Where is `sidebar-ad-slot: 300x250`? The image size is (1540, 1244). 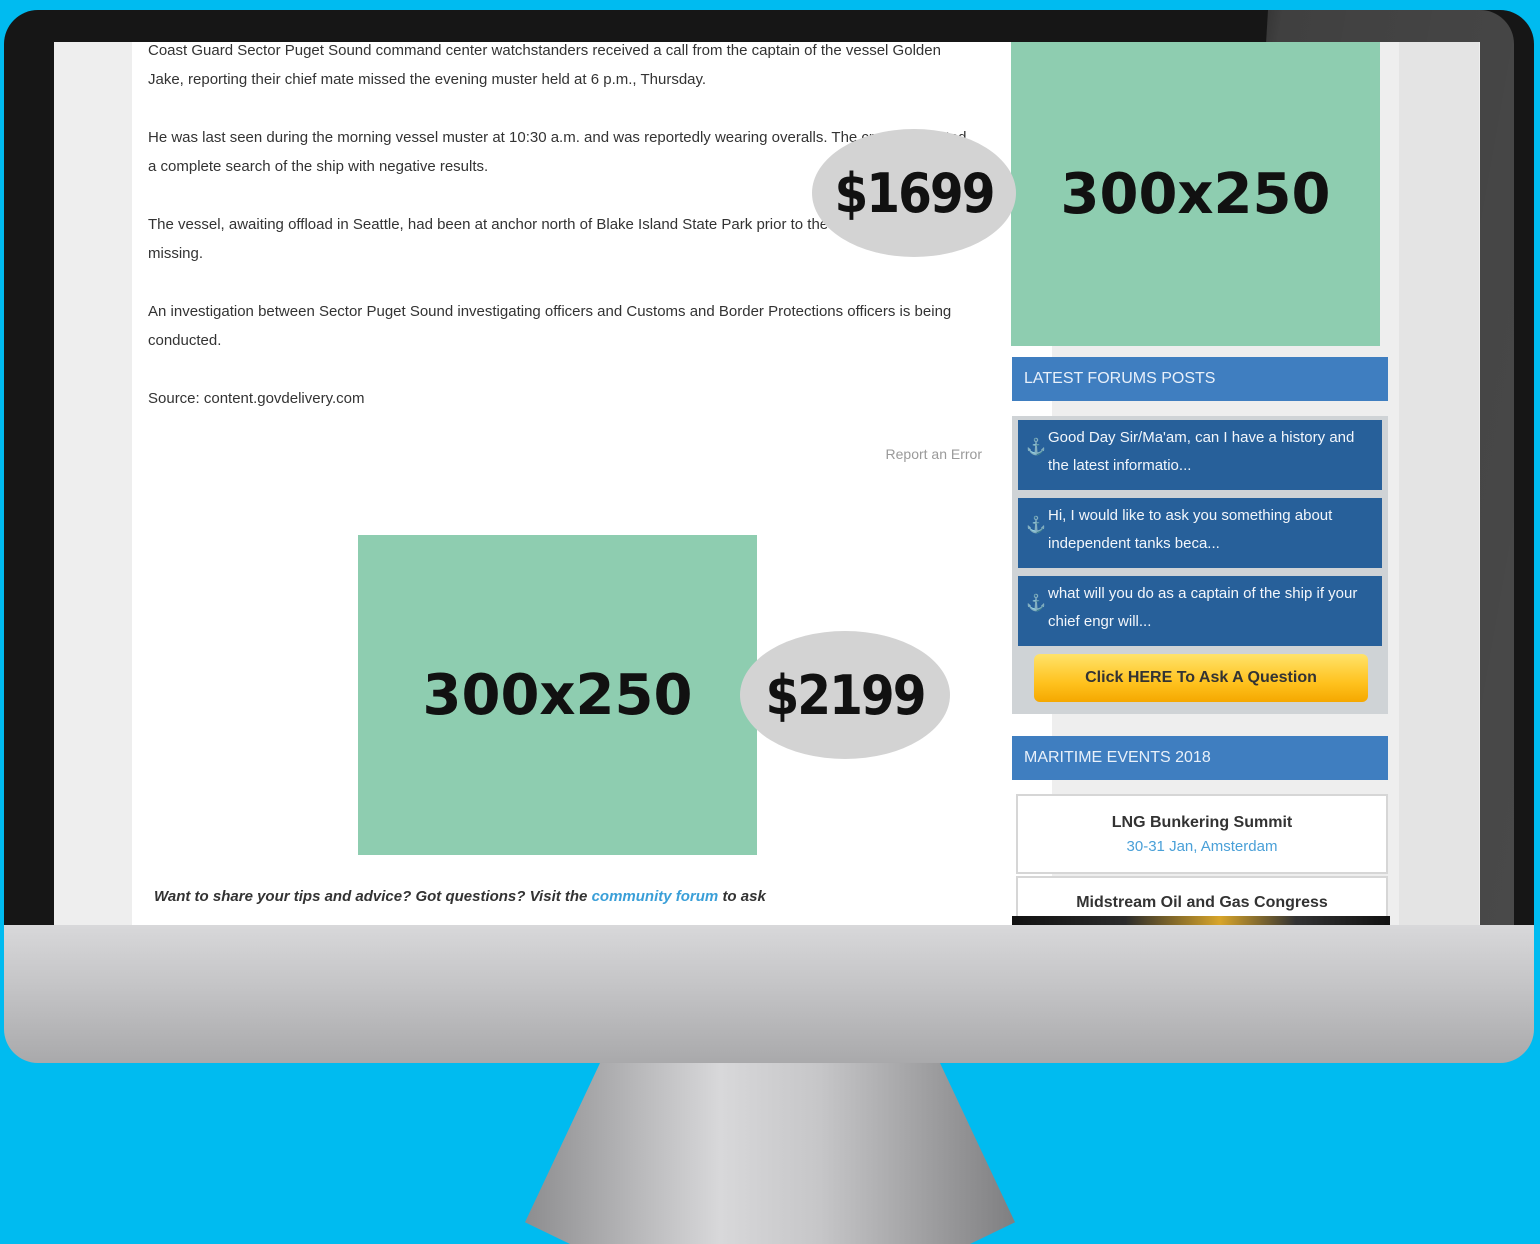 sidebar-ad-slot: 300x250 is located at coordinates (1195, 194).